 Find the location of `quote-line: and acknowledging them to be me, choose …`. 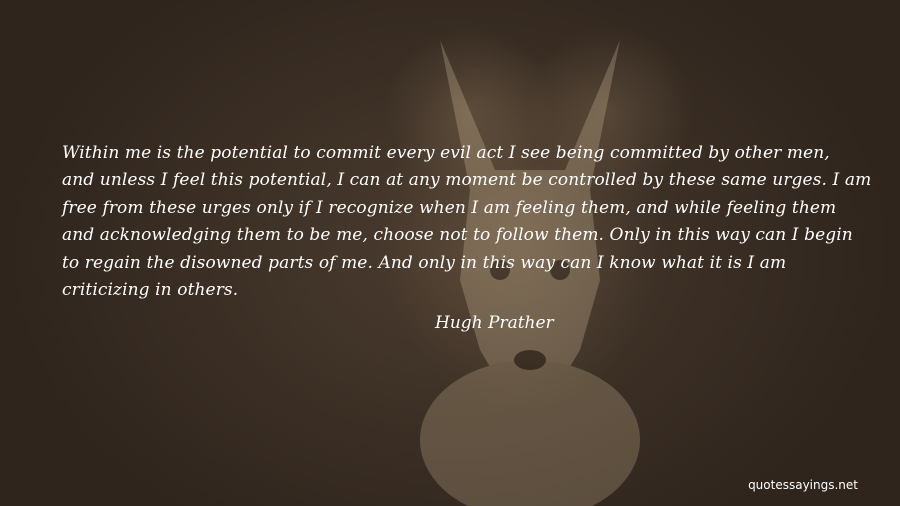

quote-line: and acknowledging them to be me, choose … is located at coordinates (457, 235).